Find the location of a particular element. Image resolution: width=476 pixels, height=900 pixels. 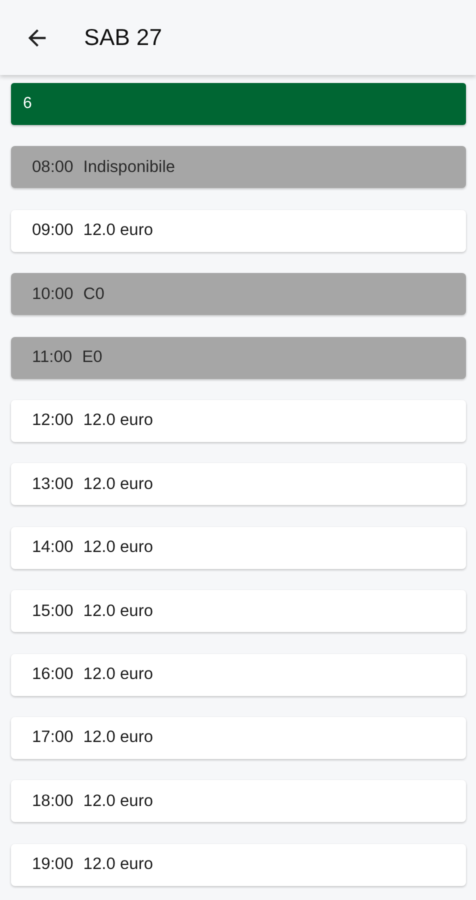

time-slot: 15:00 12.0 euro is located at coordinates (238, 611).